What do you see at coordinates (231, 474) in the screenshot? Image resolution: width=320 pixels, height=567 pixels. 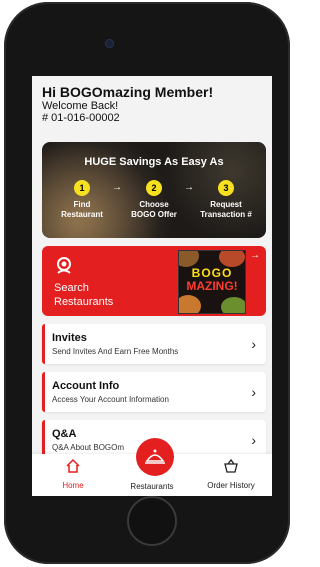 I see `nav-order-history: Order History` at bounding box center [231, 474].